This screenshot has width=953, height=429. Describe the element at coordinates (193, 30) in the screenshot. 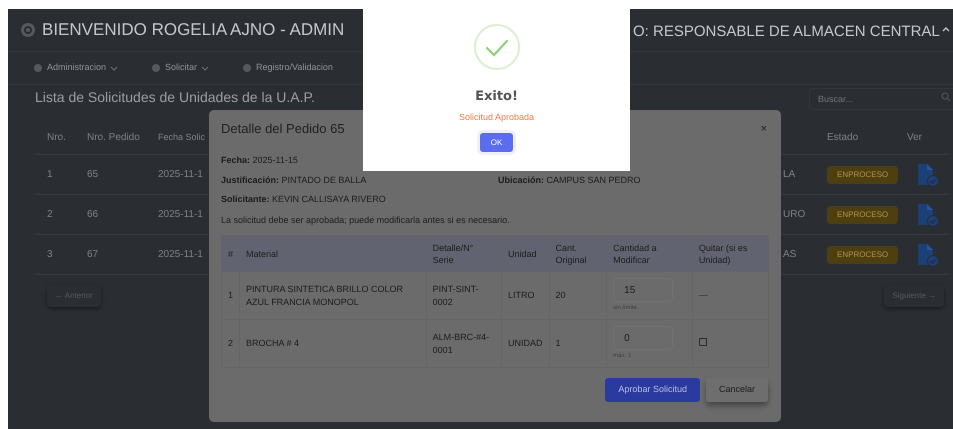

I see `welcome-title: BIENVENIDO ROGELIA AJNO - ADMIN` at that location.